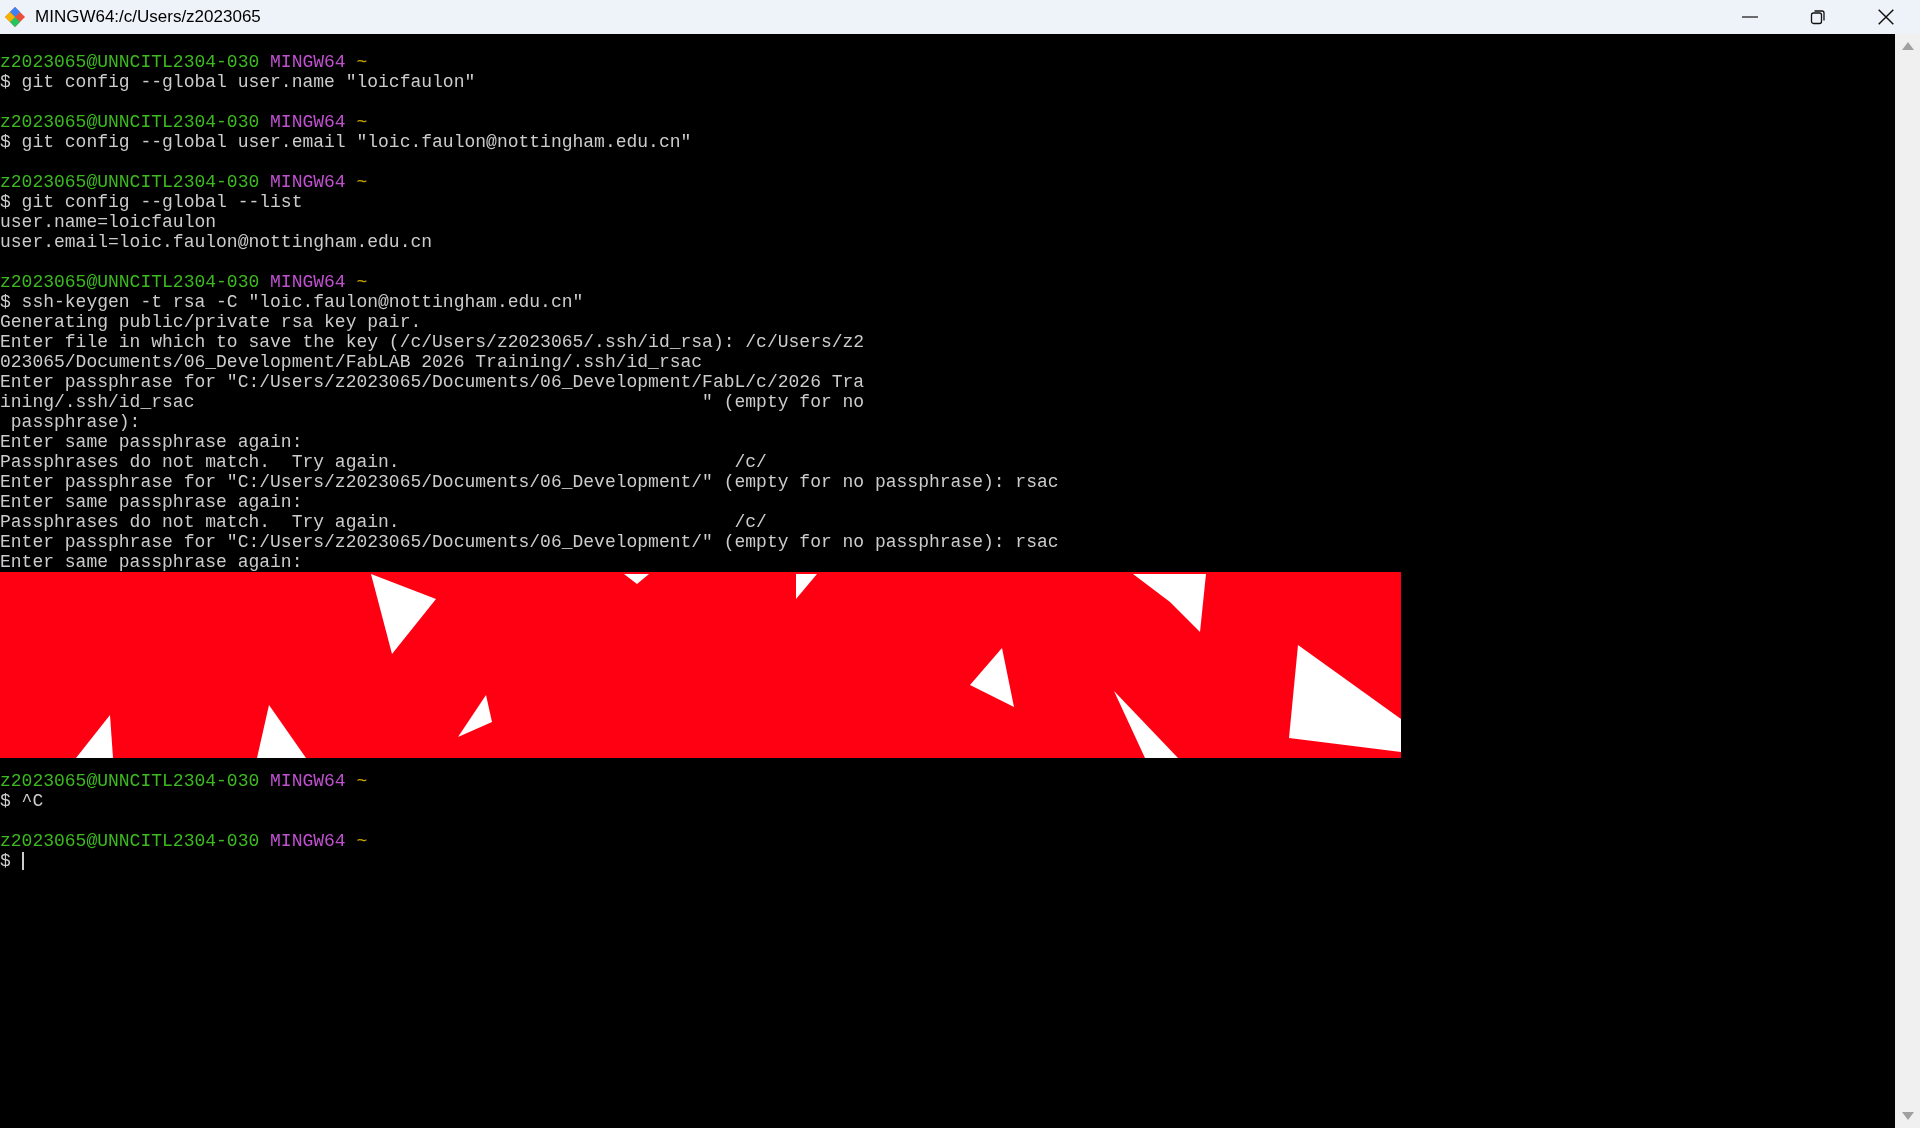 The height and width of the screenshot is (1128, 1920). Describe the element at coordinates (11, 861) in the screenshot. I see `terminal-input-line: $` at that location.